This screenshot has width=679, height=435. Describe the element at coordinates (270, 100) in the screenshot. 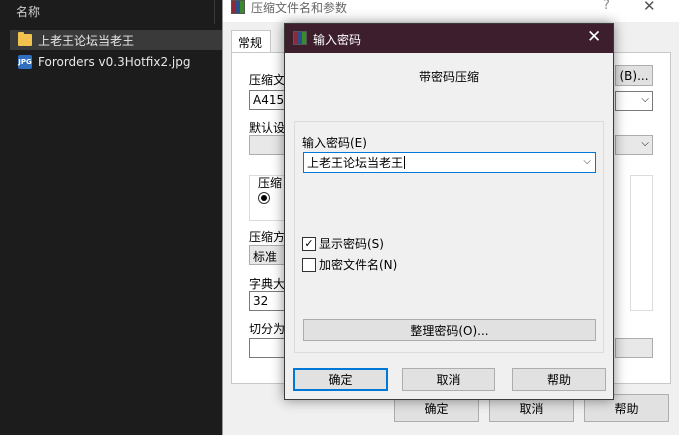

I see `archive-name-input: A4156` at that location.